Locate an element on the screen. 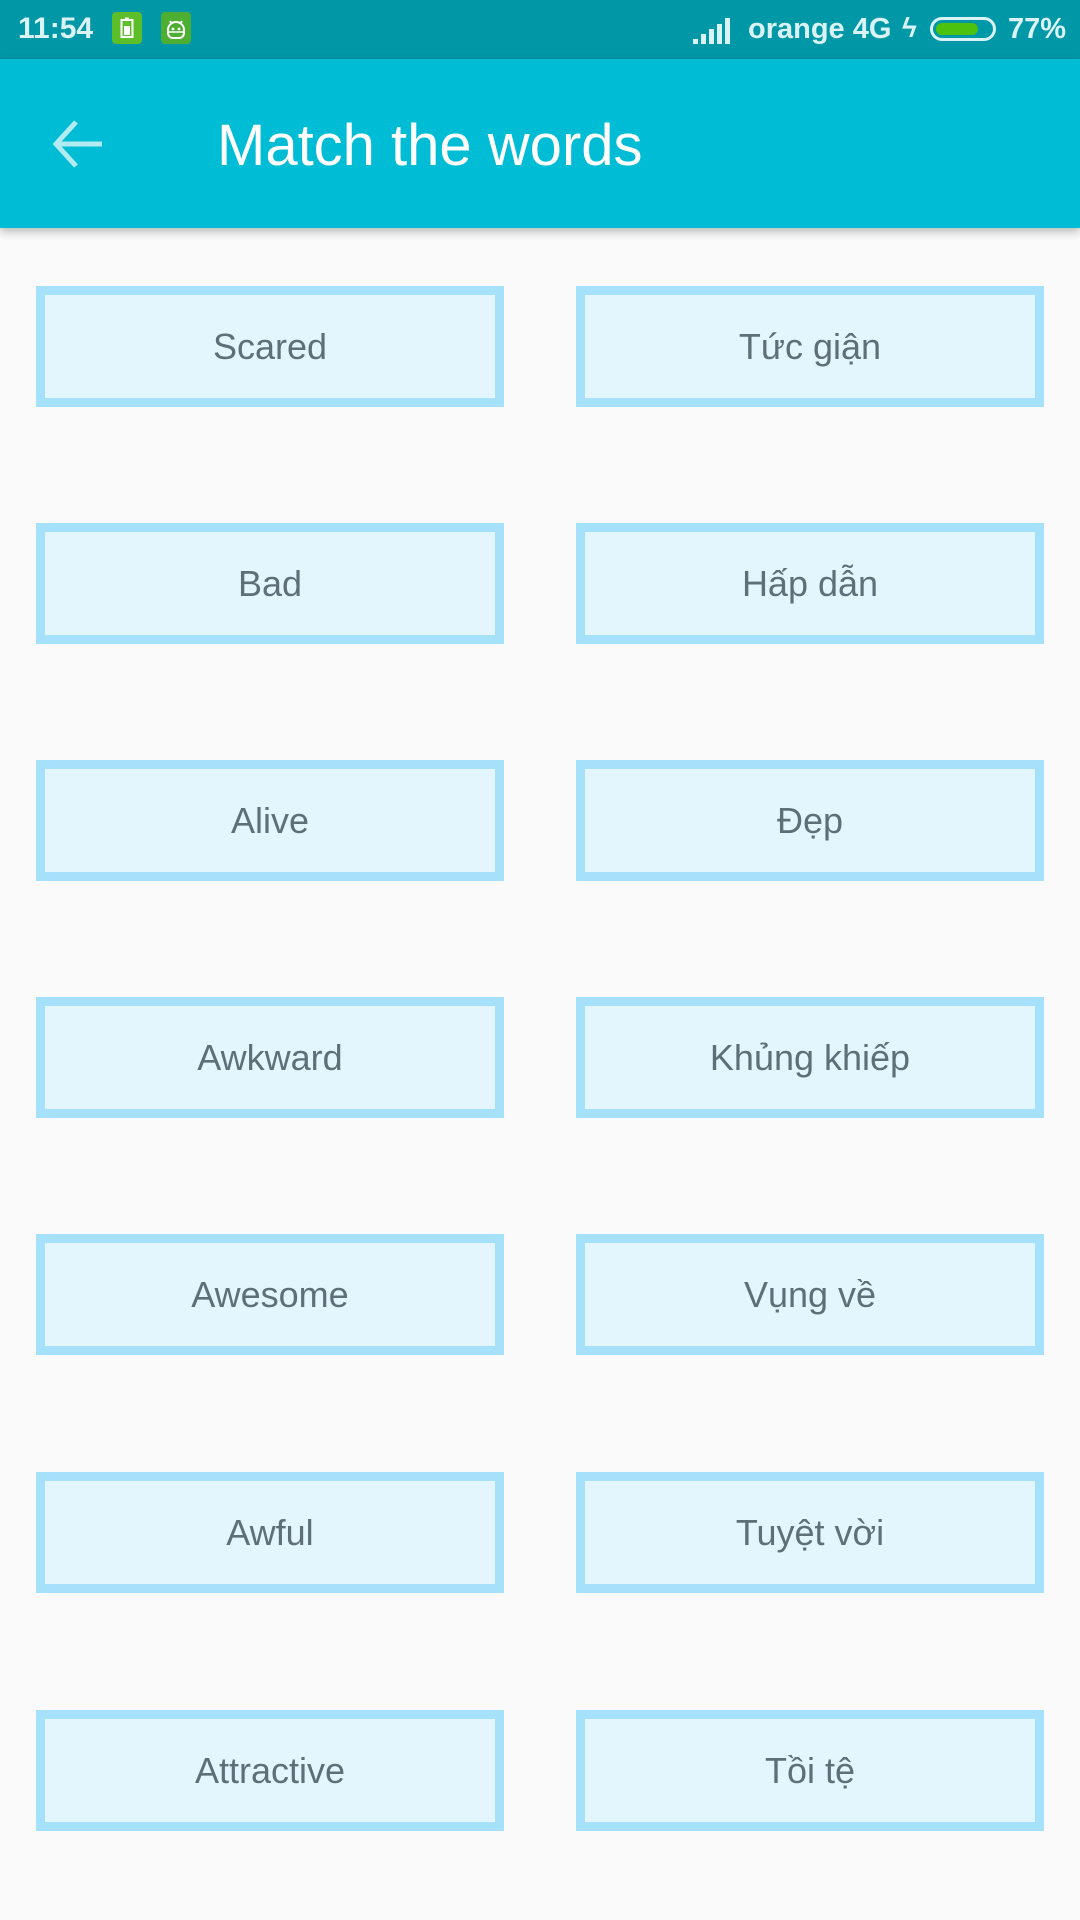  english-word-tile: Awesome is located at coordinates (270, 1294).